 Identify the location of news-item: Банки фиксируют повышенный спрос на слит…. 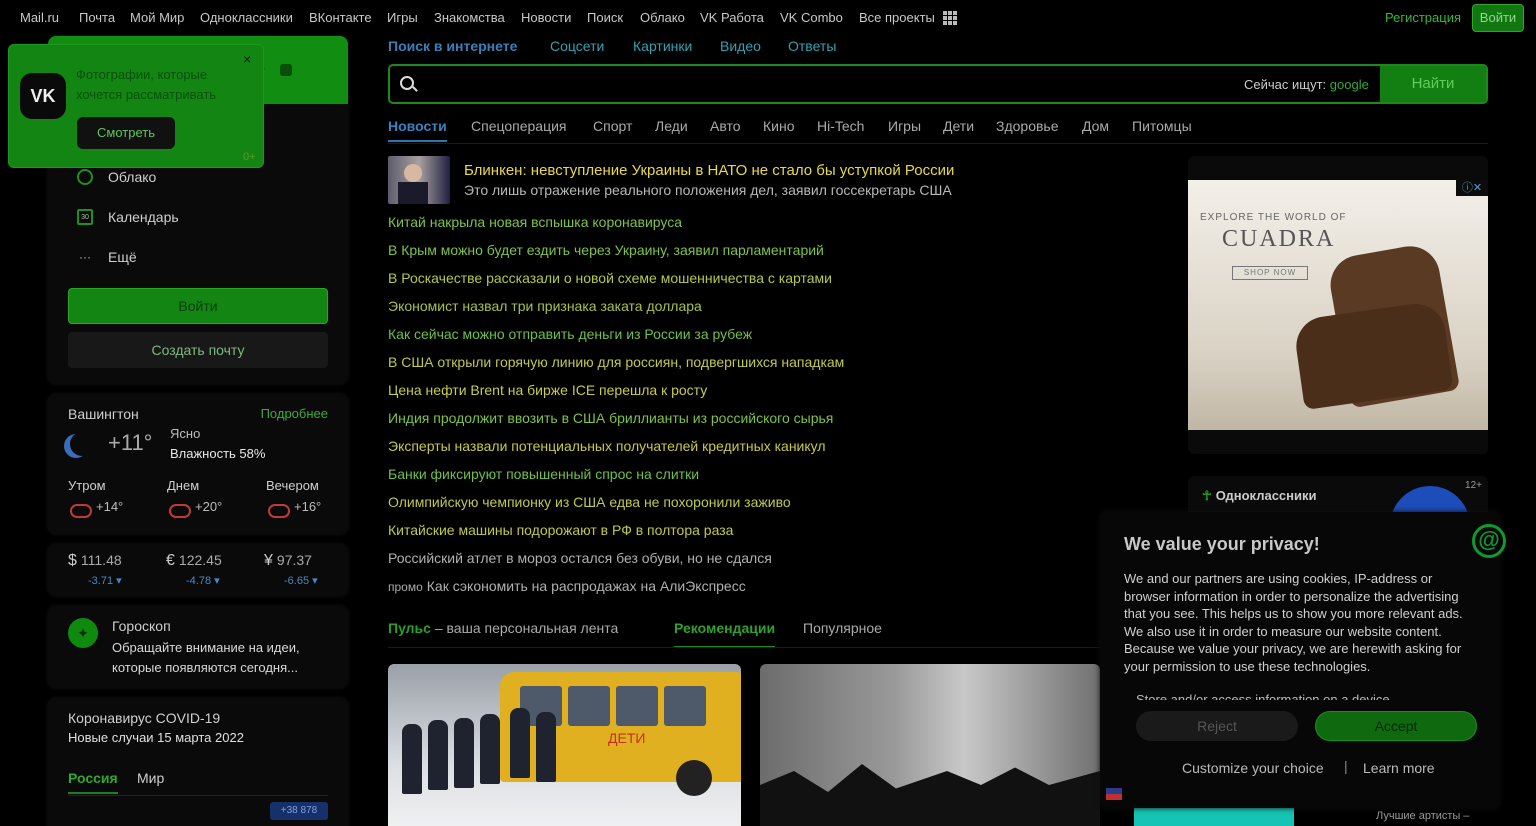
(543, 474).